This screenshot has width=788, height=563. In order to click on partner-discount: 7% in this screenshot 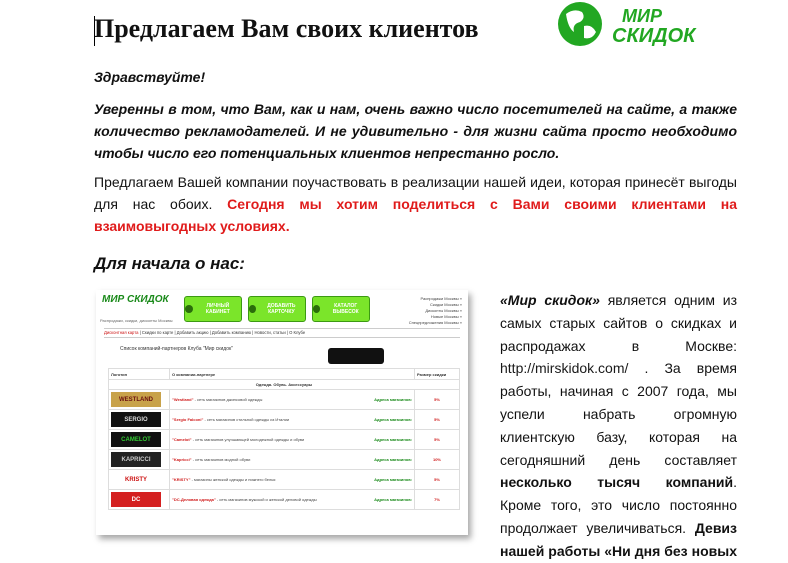, I will do `click(437, 499)`.